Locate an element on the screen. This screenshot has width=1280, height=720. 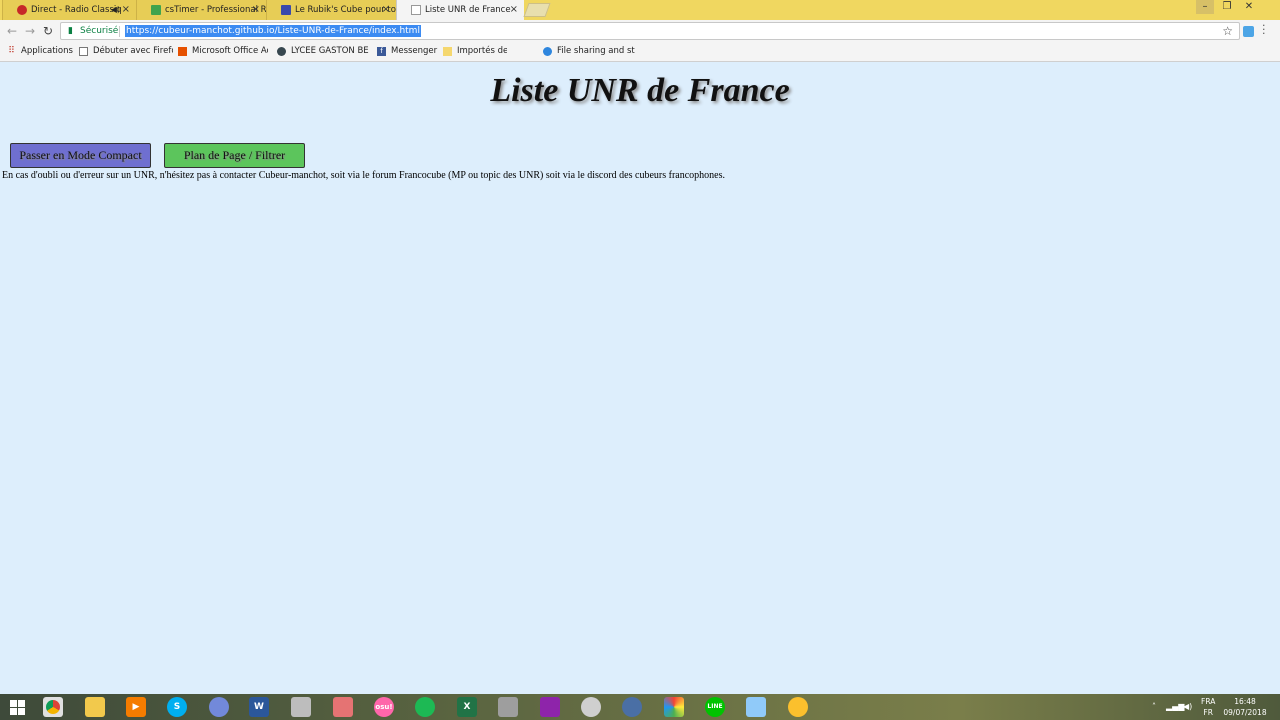
volume-icon: ◀) is located at coordinates (1187, 707).